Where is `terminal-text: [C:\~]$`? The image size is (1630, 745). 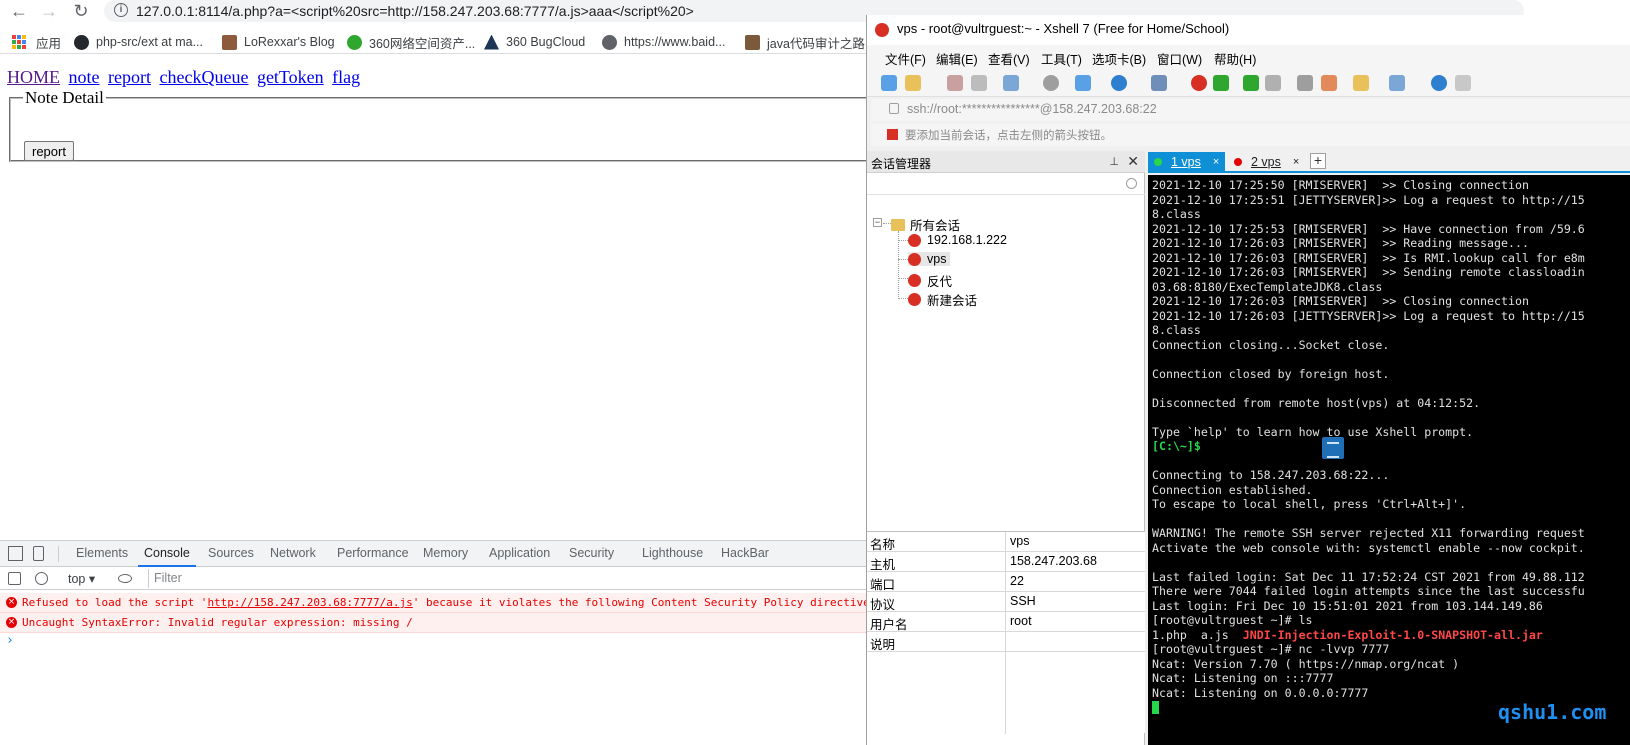
terminal-text: [C:\~]$ is located at coordinates (1176, 446).